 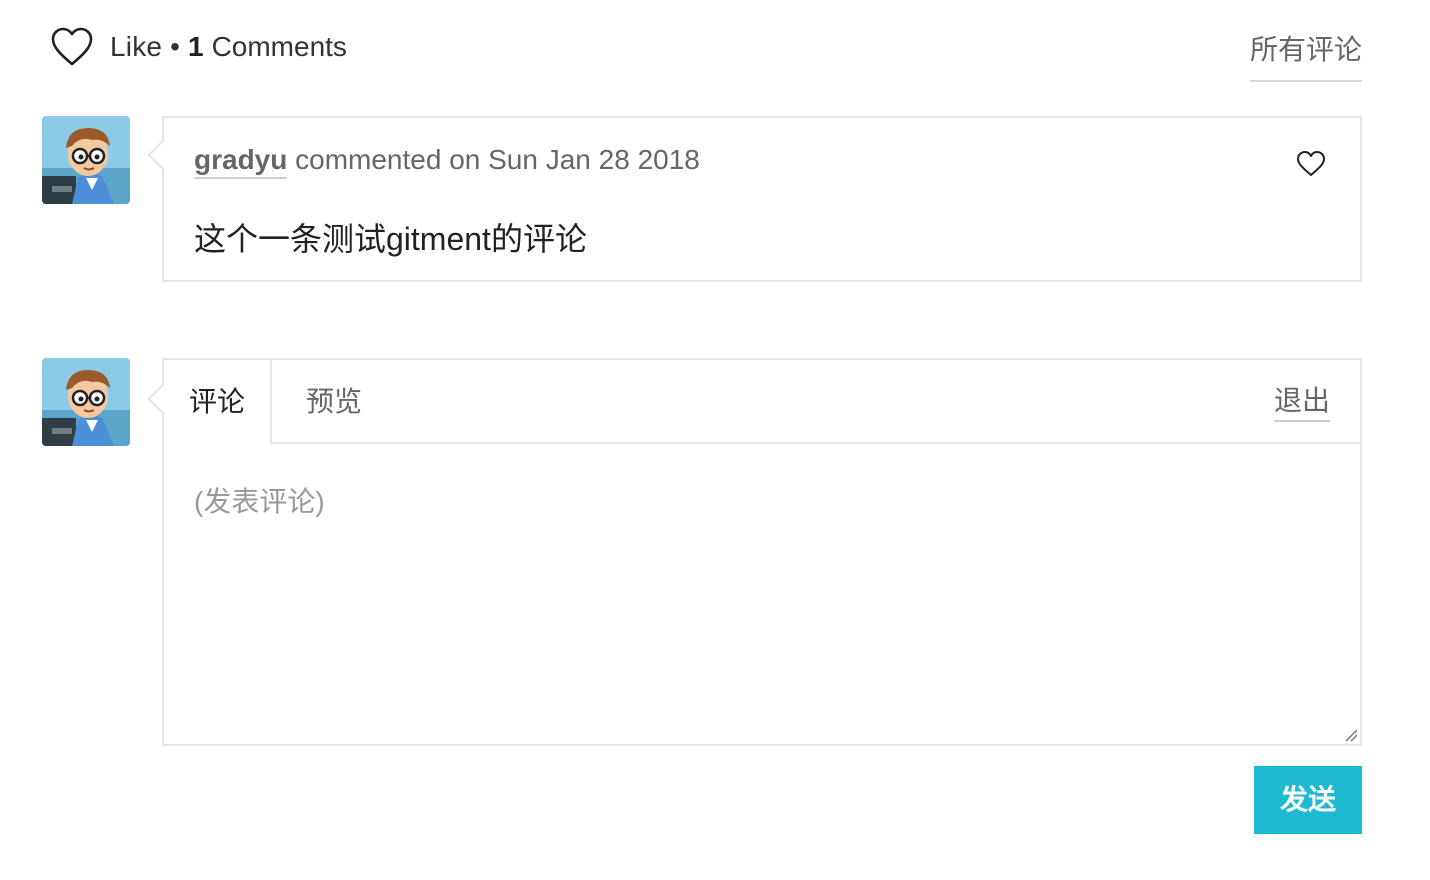 What do you see at coordinates (279, 46) in the screenshot?
I see `comment-count-label: Comments` at bounding box center [279, 46].